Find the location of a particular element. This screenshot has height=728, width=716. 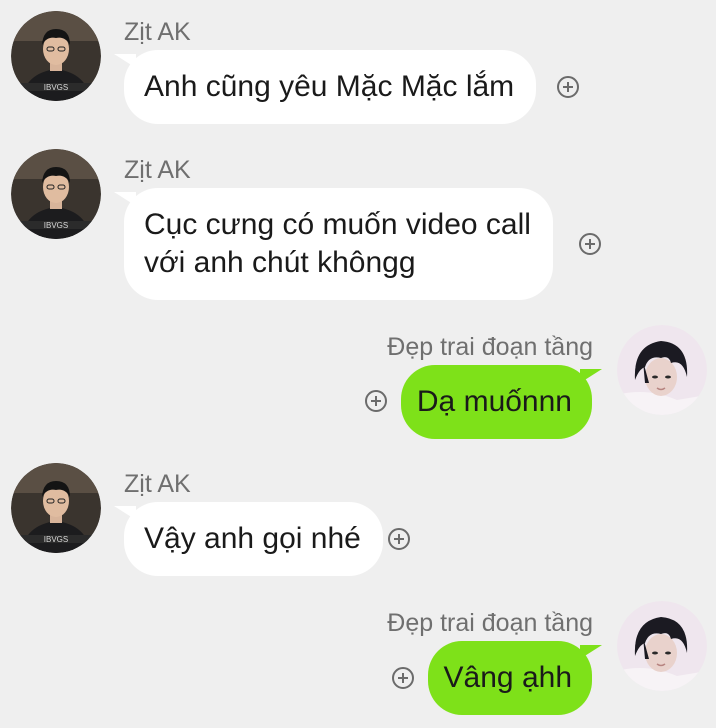

message-bubble: Vâng ạhh is located at coordinates (515, 678).